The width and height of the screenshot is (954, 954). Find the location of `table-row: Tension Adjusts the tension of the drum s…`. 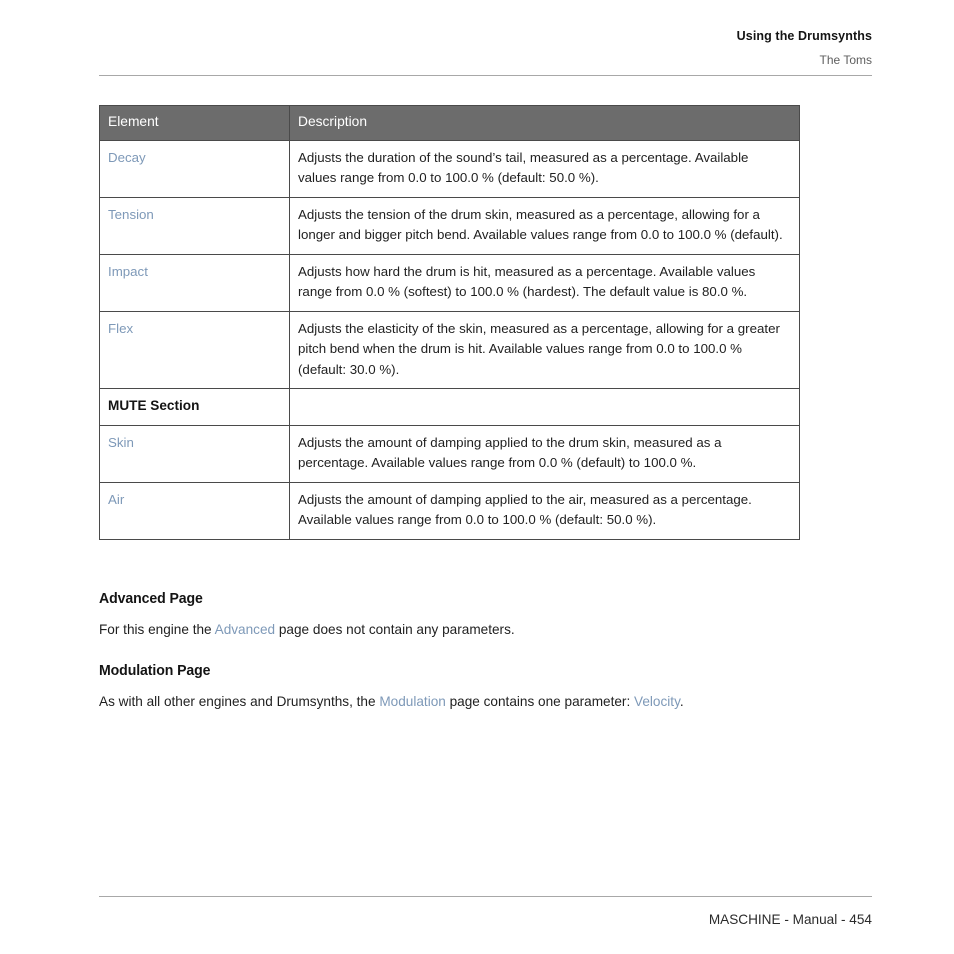

table-row: Tension Adjusts the tension of the drum s… is located at coordinates (449, 225).